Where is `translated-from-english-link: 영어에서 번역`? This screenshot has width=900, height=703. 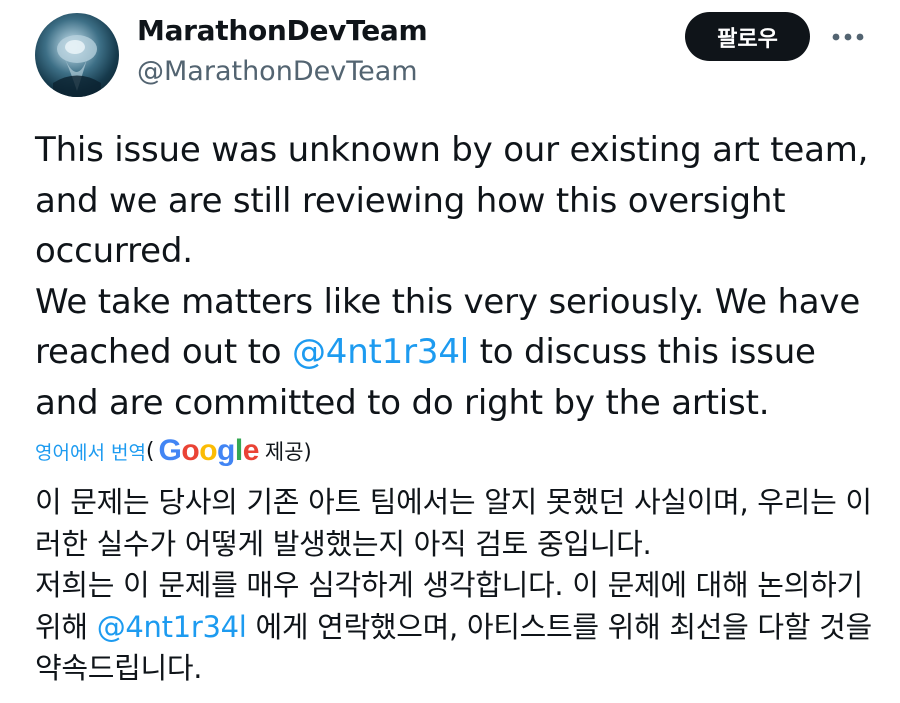
translated-from-english-link: 영어에서 번역 is located at coordinates (90, 451).